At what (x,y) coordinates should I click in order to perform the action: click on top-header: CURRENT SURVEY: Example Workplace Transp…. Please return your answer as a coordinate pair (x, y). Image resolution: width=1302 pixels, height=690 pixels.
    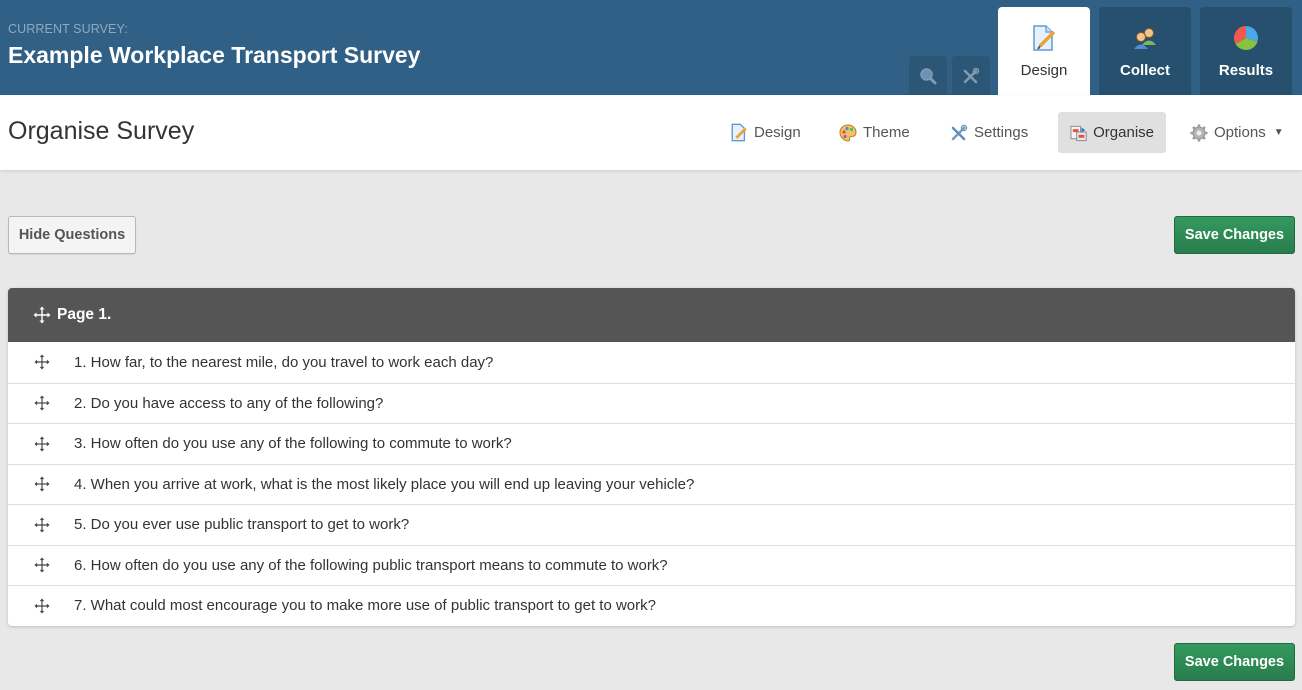
    Looking at the image, I should click on (651, 47).